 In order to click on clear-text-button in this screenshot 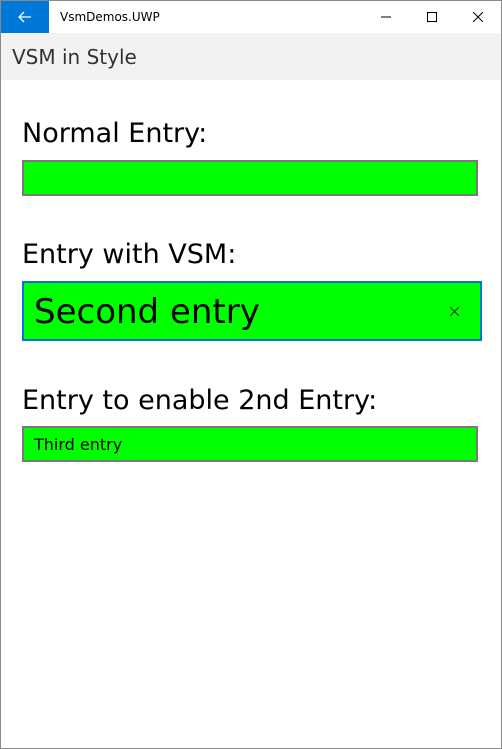, I will do `click(454, 311)`.